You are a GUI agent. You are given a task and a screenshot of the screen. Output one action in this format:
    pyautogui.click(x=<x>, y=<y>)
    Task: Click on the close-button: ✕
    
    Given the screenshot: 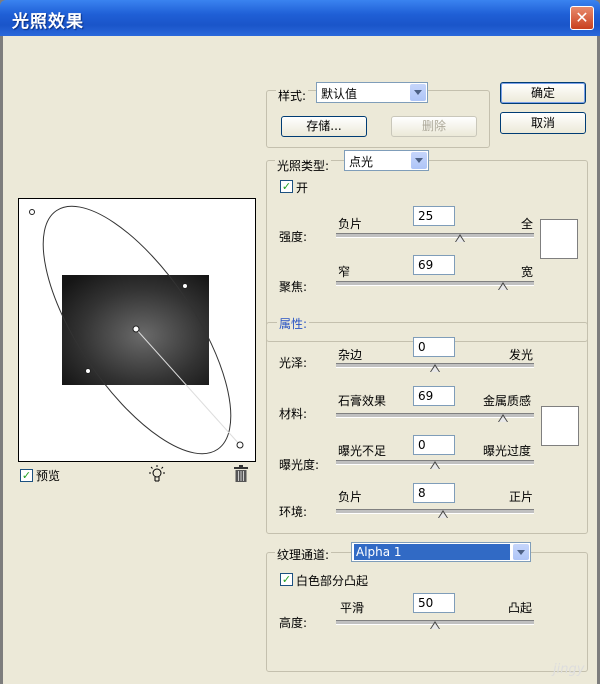 What is the action you would take?
    pyautogui.click(x=582, y=18)
    